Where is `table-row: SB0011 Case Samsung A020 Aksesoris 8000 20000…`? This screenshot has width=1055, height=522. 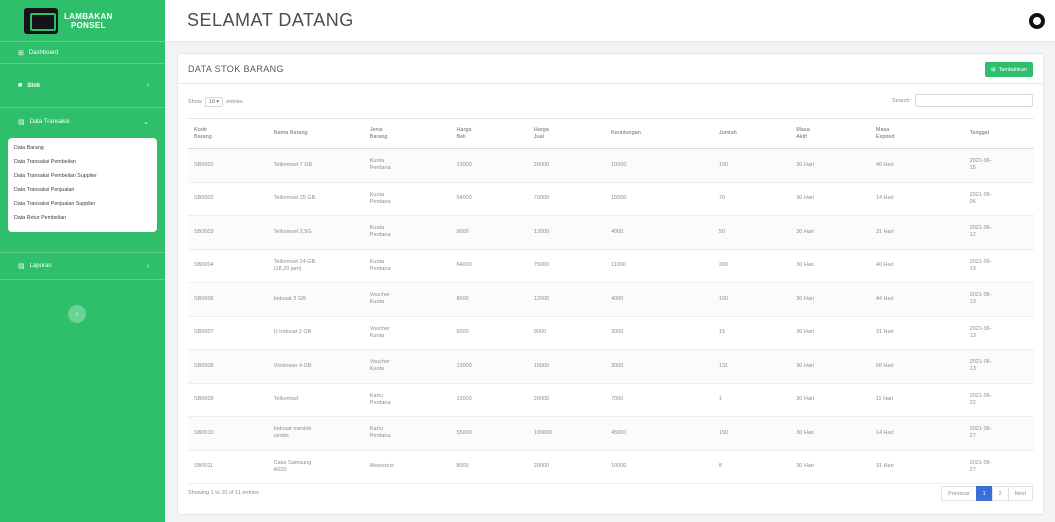 table-row: SB0011 Case Samsung A020 Aksesoris 8000 20000… is located at coordinates (611, 467).